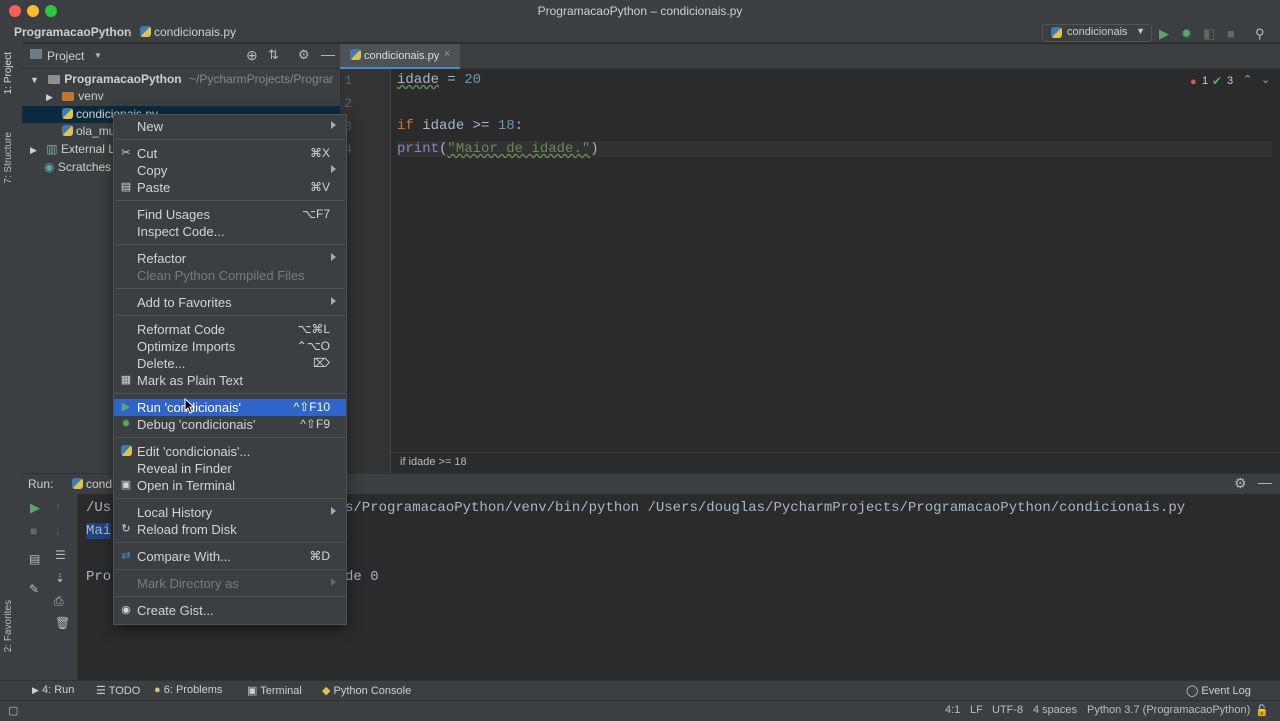 The width and height of the screenshot is (1280, 721). Describe the element at coordinates (447, 54) in the screenshot. I see `close-icon: ×` at that location.